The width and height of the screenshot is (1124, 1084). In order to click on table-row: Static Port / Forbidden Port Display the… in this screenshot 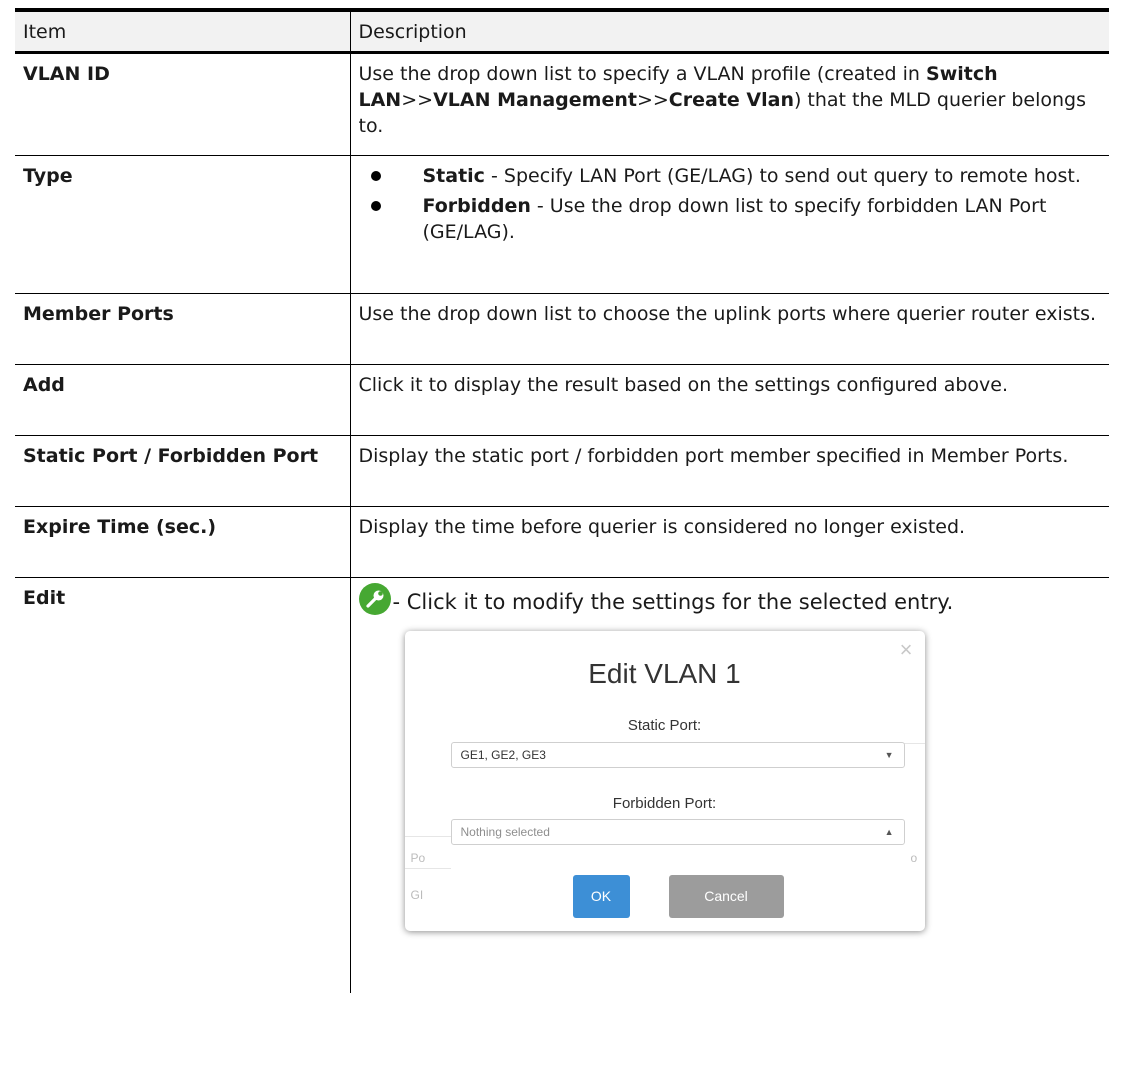, I will do `click(562, 471)`.